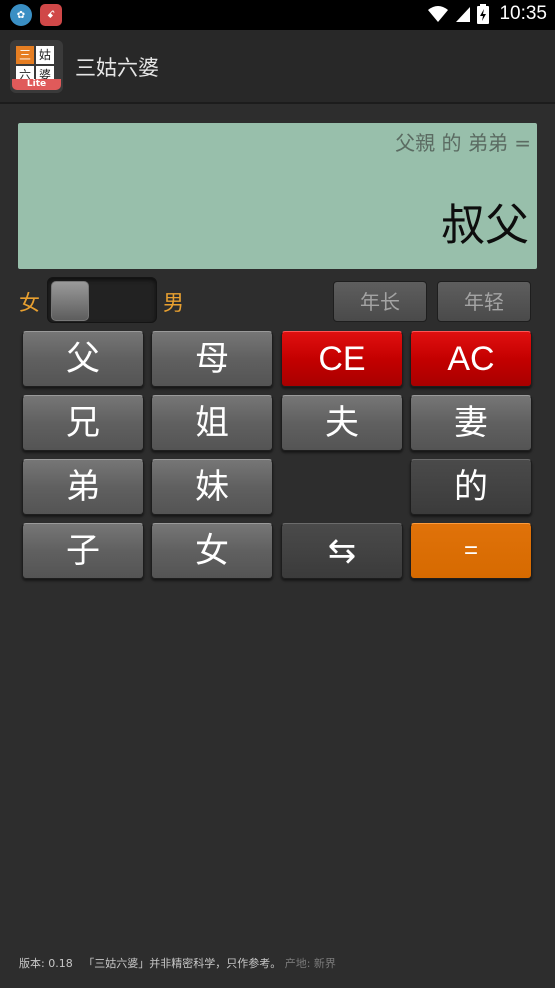  I want to click on wifi-icon, so click(438, 14).